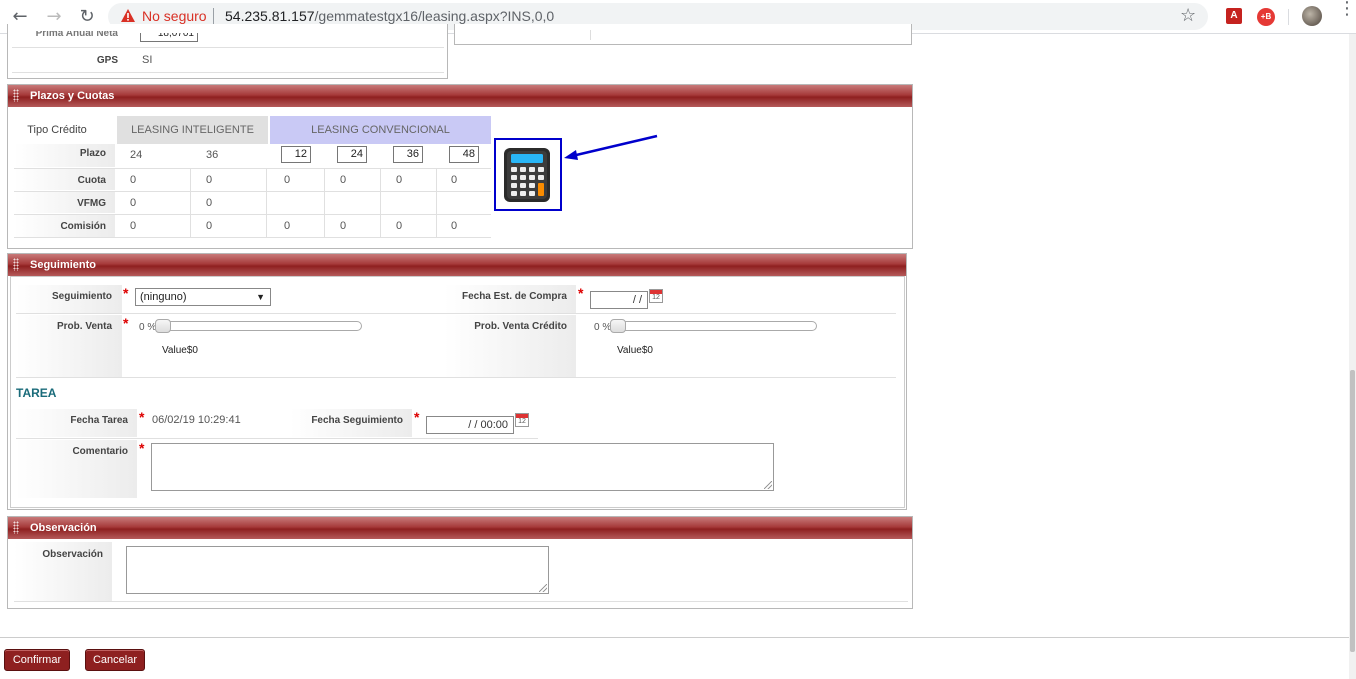 The width and height of the screenshot is (1356, 679). Describe the element at coordinates (84, 326) in the screenshot. I see `prob-venta-label: Prob. Venta` at that location.